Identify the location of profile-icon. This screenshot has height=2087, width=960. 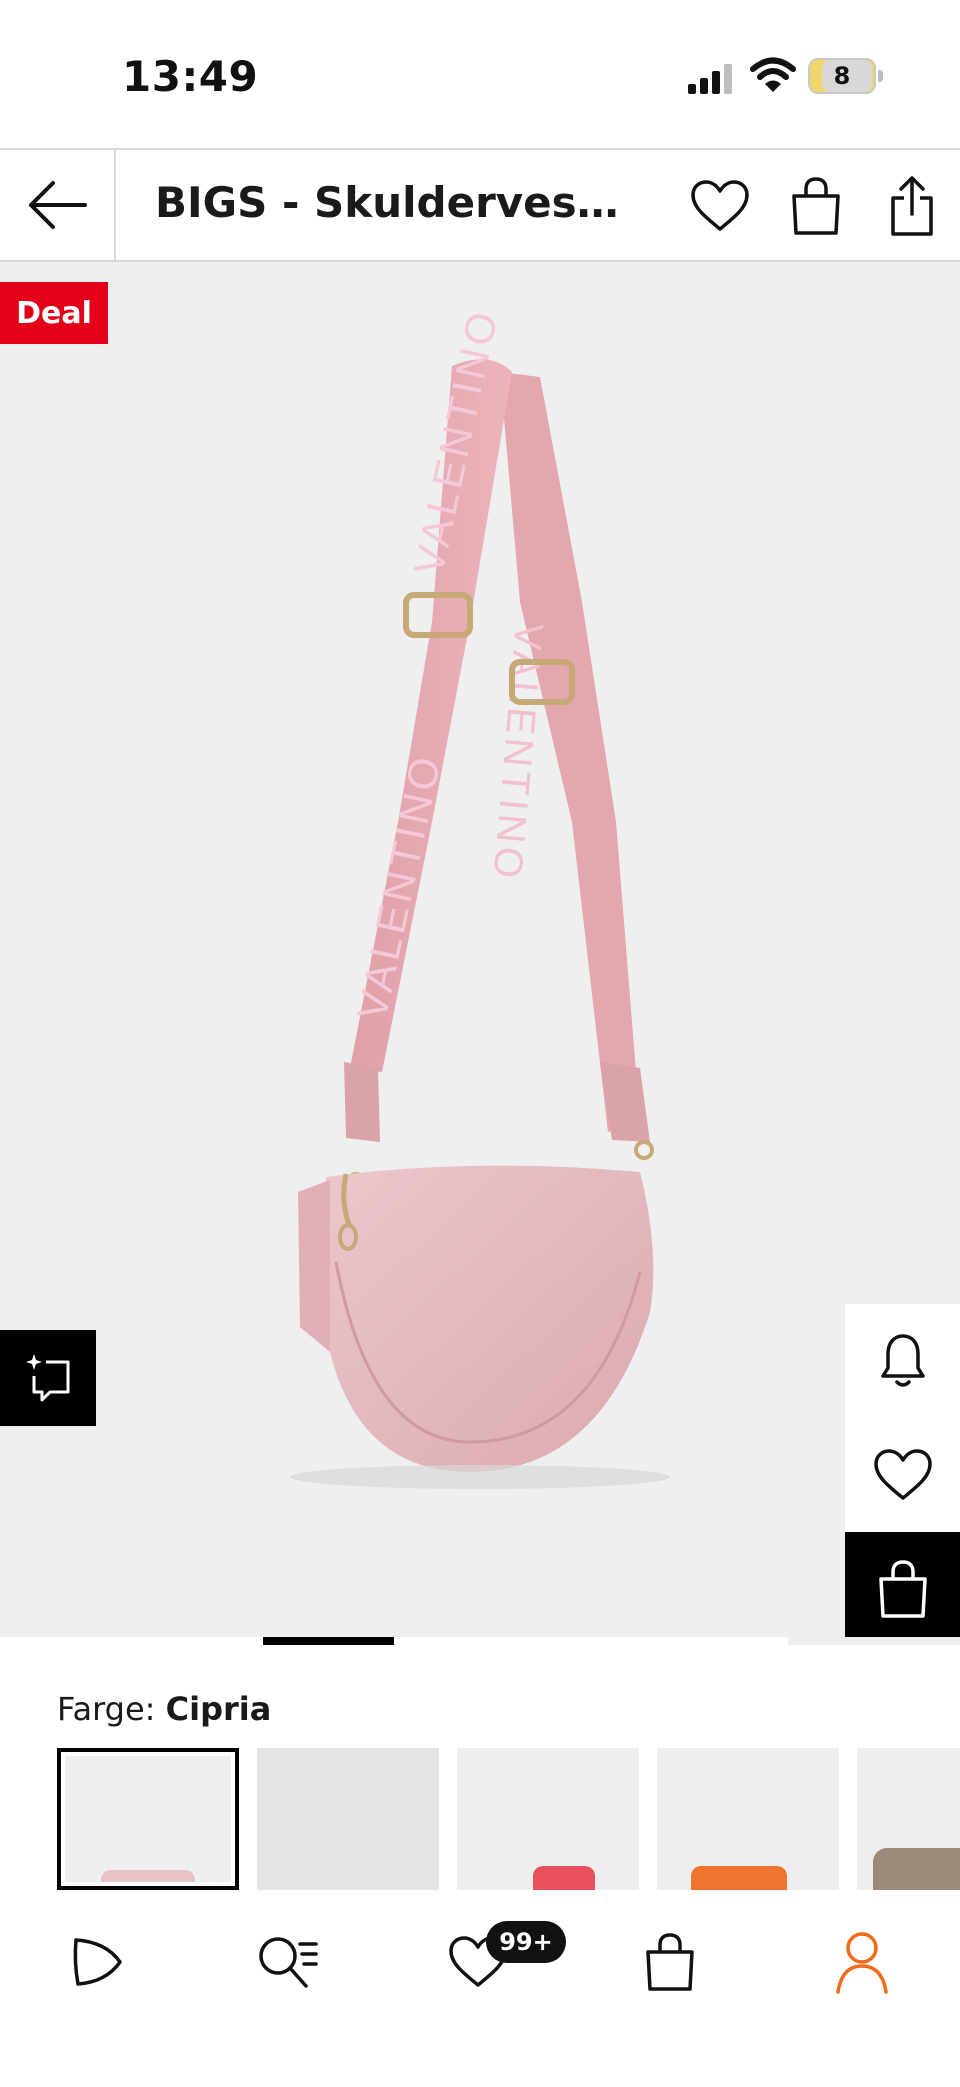
(862, 1963).